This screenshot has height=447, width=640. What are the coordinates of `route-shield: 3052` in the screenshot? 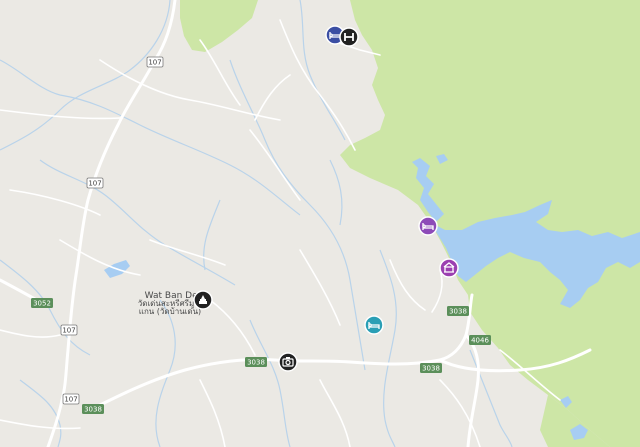 It's located at (42, 303).